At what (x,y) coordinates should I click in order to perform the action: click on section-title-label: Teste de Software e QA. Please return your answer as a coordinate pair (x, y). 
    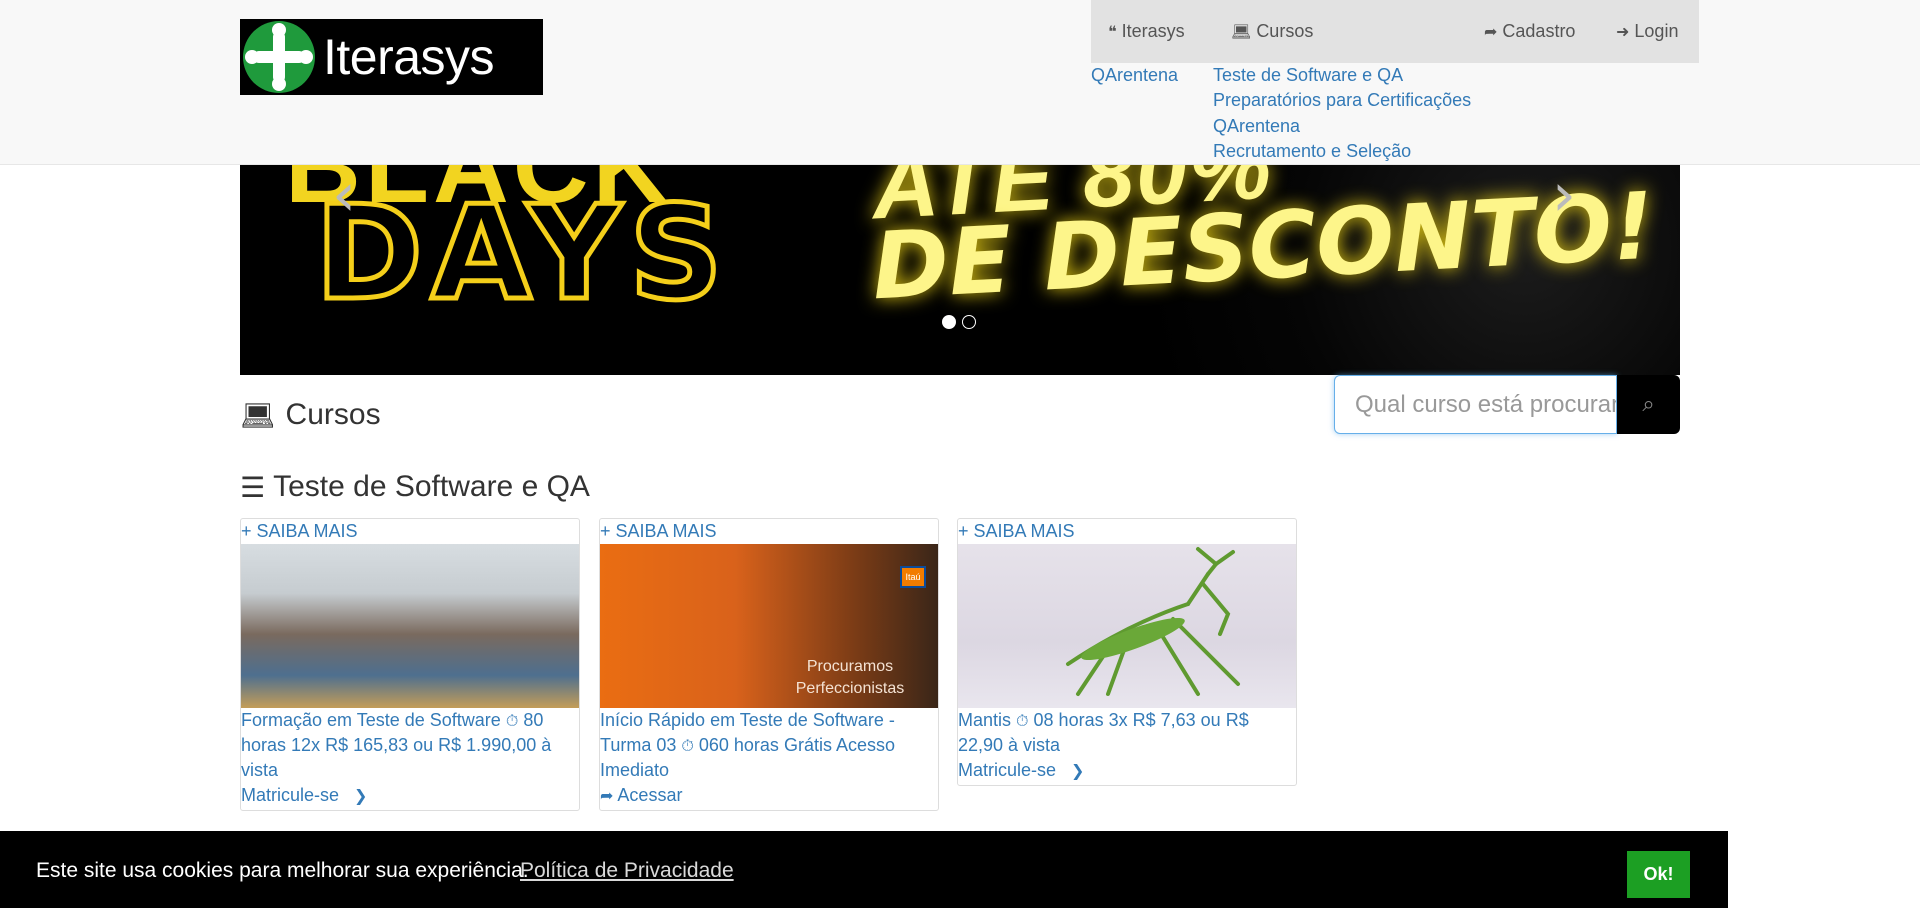
    Looking at the image, I should click on (431, 486).